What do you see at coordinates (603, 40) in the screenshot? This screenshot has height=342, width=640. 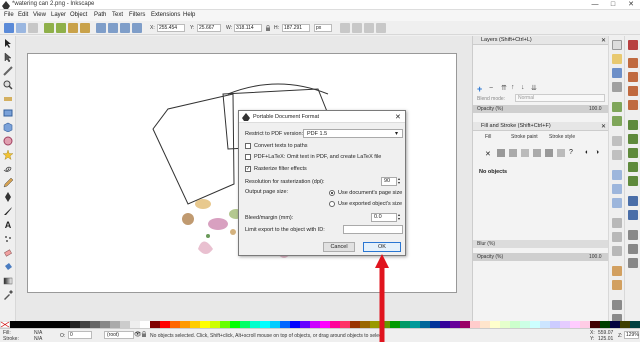 I see `layers-panel-close-icon: ✕` at bounding box center [603, 40].